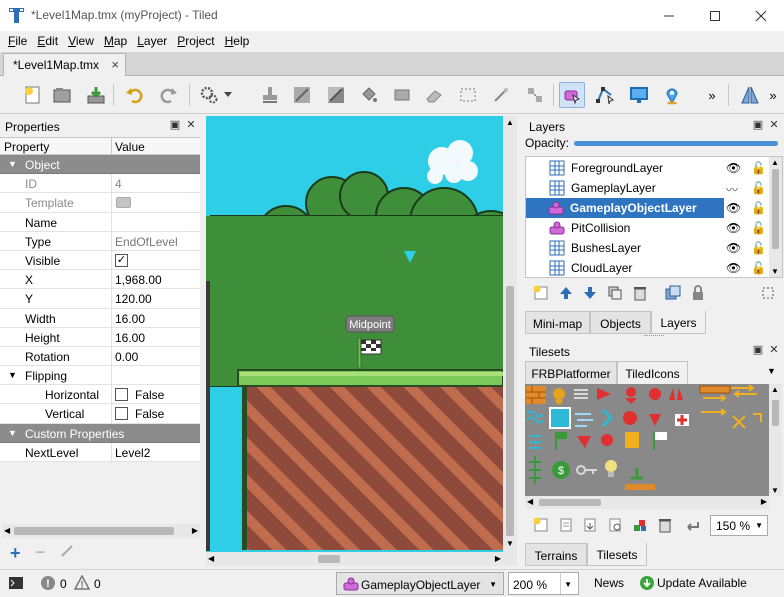  Describe the element at coordinates (541, 293) in the screenshot. I see `new-layer-icon` at that location.